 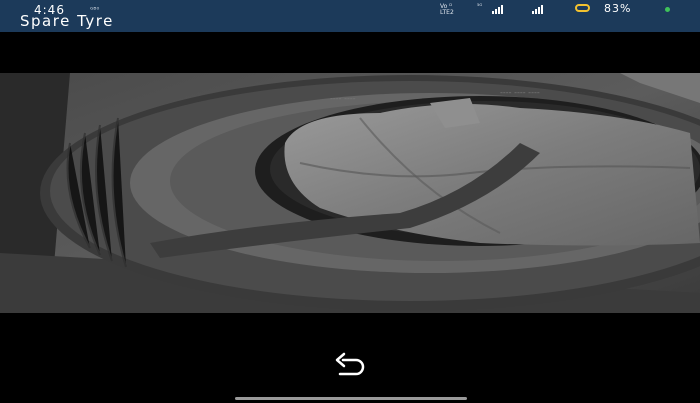 I want to click on network-label: Vo ᴰ LTE2, so click(x=447, y=10).